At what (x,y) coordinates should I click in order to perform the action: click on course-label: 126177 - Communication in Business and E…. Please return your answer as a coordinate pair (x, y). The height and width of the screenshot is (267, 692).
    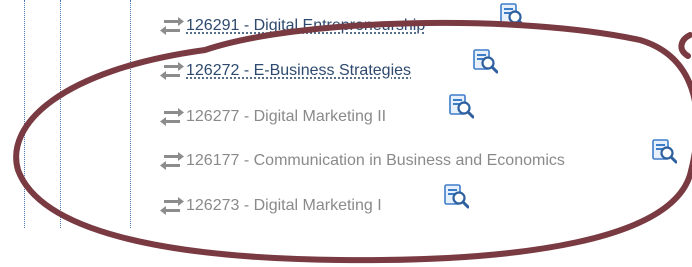
    Looking at the image, I should click on (375, 160).